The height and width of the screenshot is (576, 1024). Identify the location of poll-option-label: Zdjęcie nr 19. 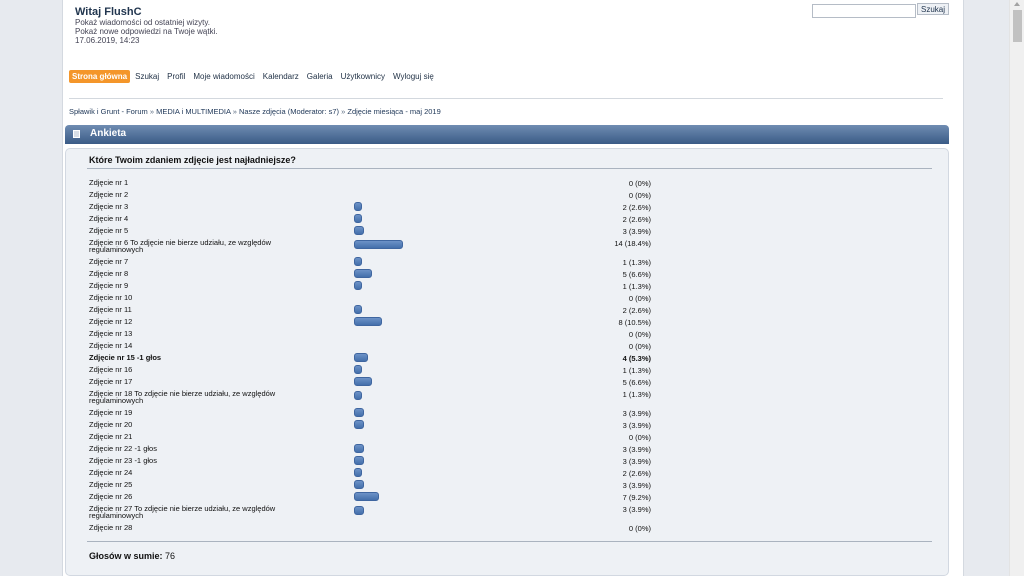
(111, 412).